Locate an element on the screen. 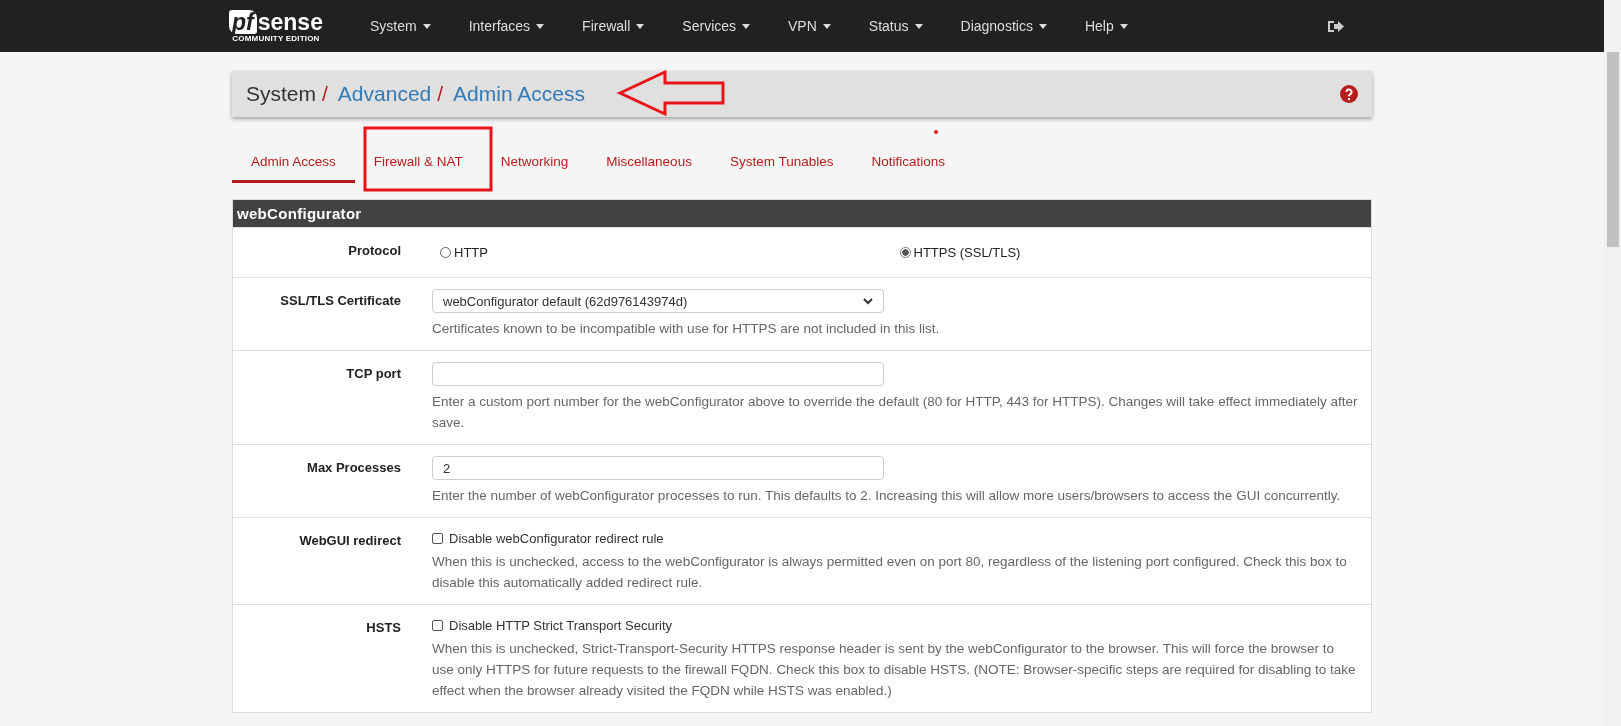  field-label: Max Processes is located at coordinates (353, 468).